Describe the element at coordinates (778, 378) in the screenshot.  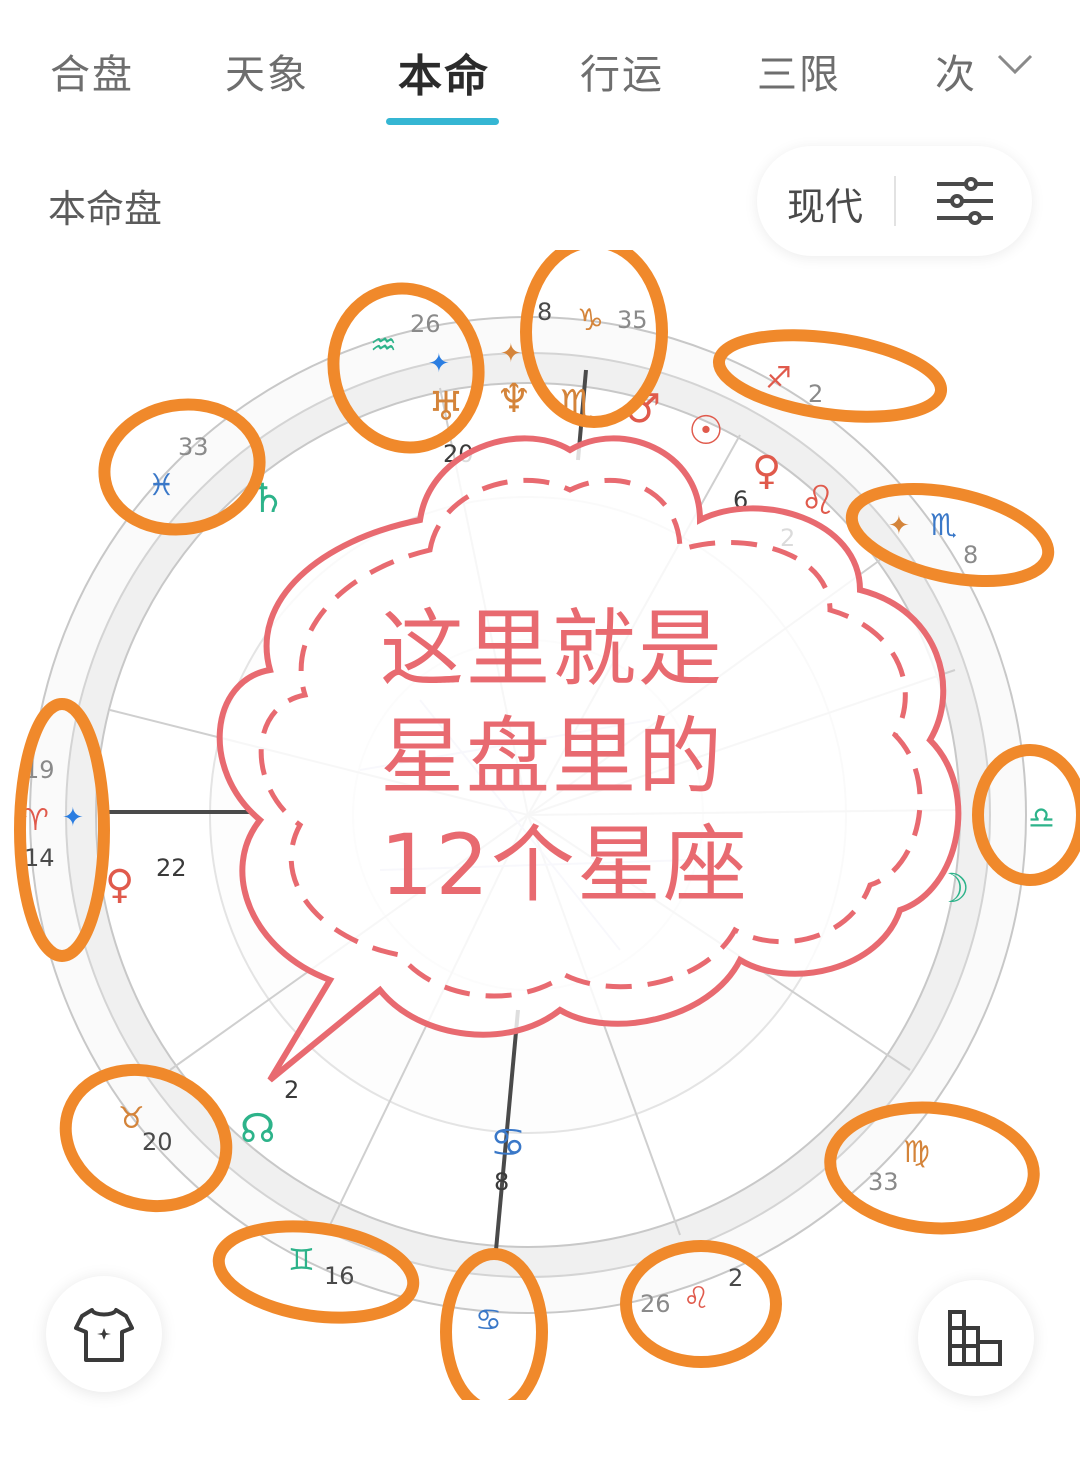
I see `zodiac-sagittarius: ♐` at that location.